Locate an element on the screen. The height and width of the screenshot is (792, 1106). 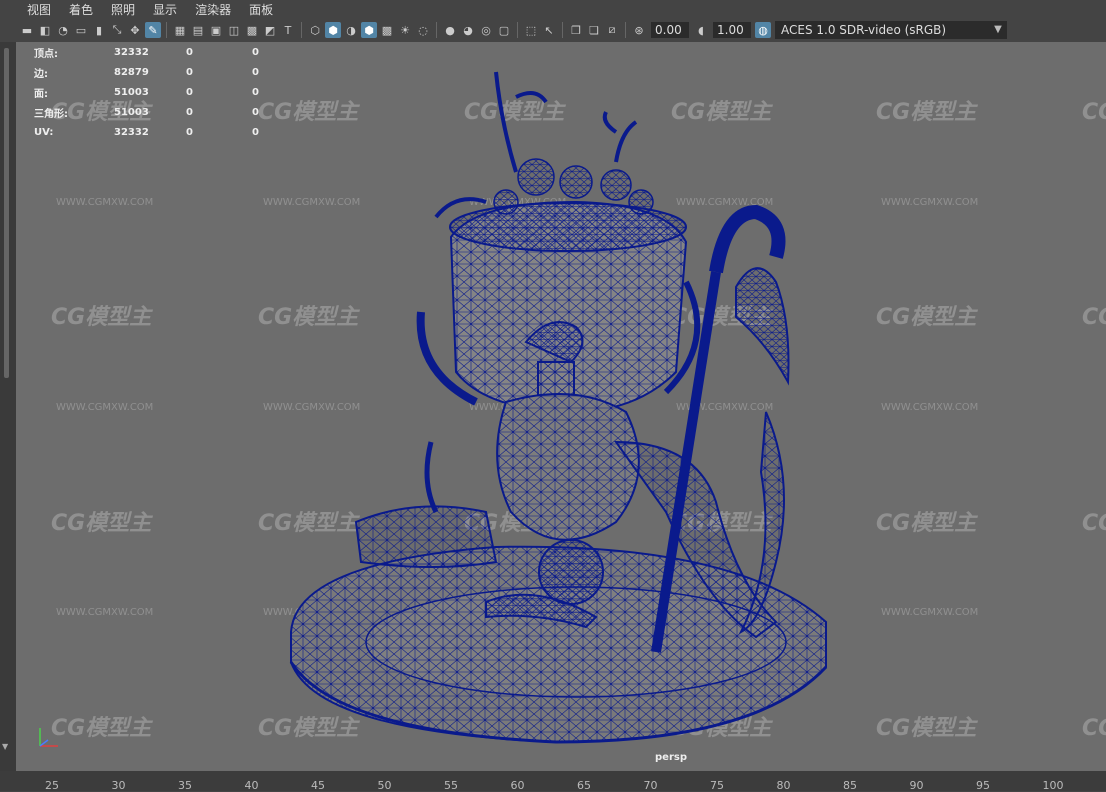
field-chart-icon: ▩ is located at coordinates (252, 30).